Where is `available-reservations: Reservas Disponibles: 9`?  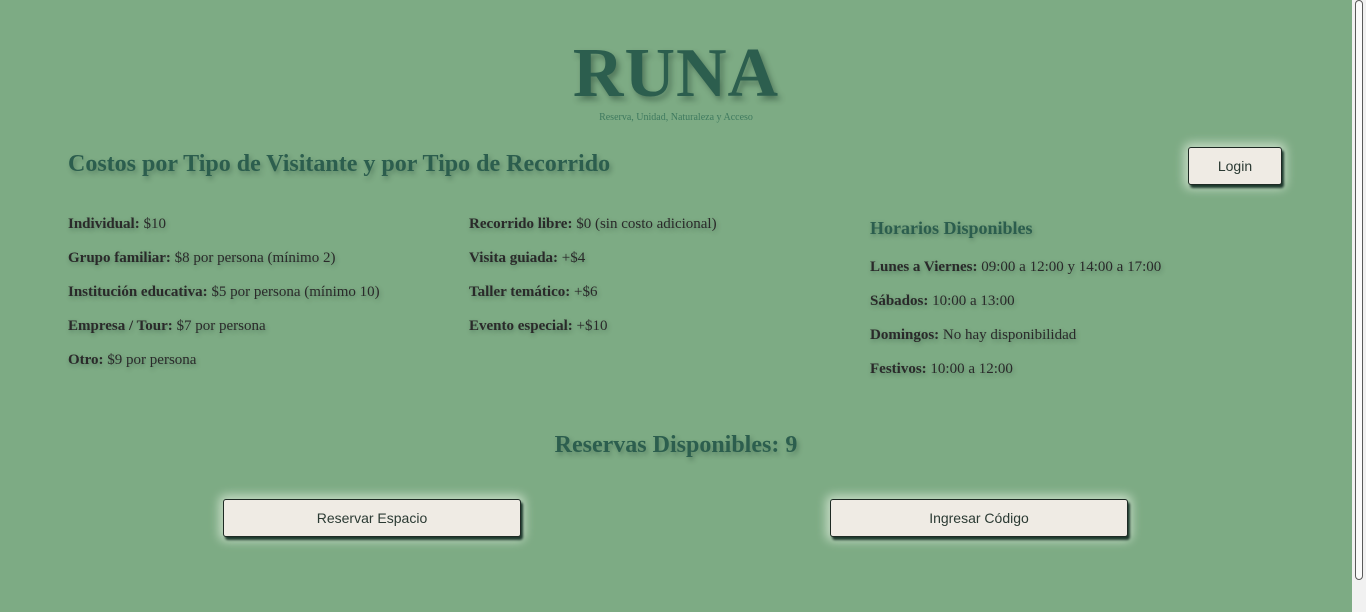
available-reservations: Reservas Disponibles: 9 is located at coordinates (676, 445).